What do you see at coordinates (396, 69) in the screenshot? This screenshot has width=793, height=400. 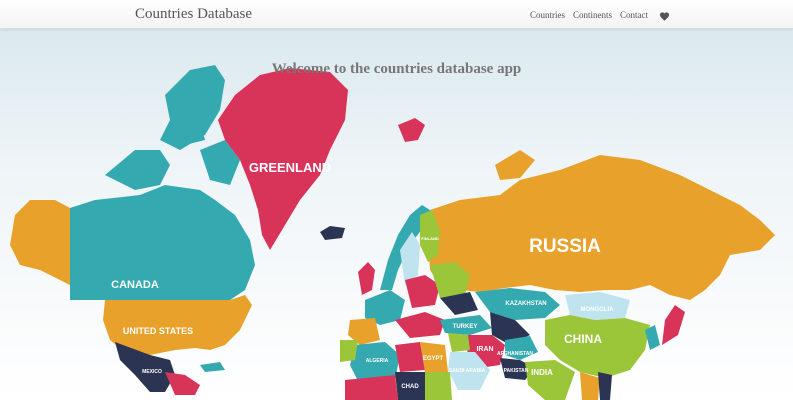 I see `welcome-heading: Welcome to the countries database app` at bounding box center [396, 69].